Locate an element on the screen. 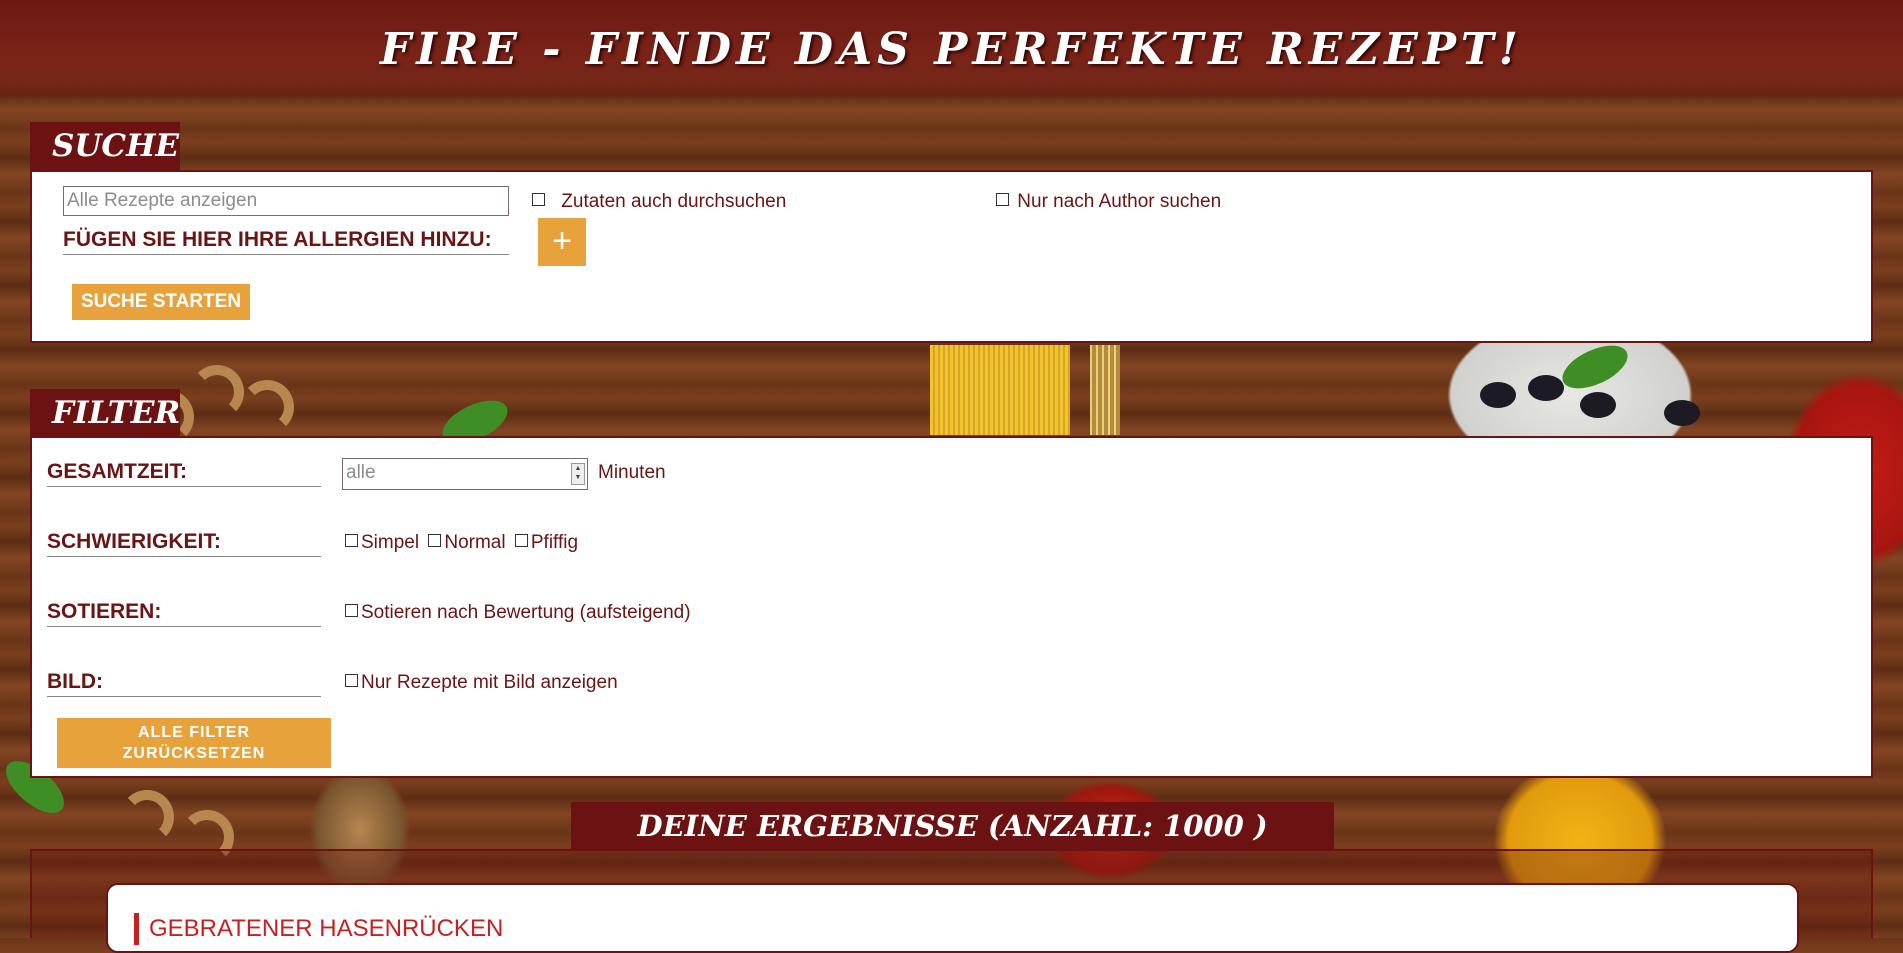  author-checkbox-label: Nur nach Author suchen is located at coordinates (1119, 201).